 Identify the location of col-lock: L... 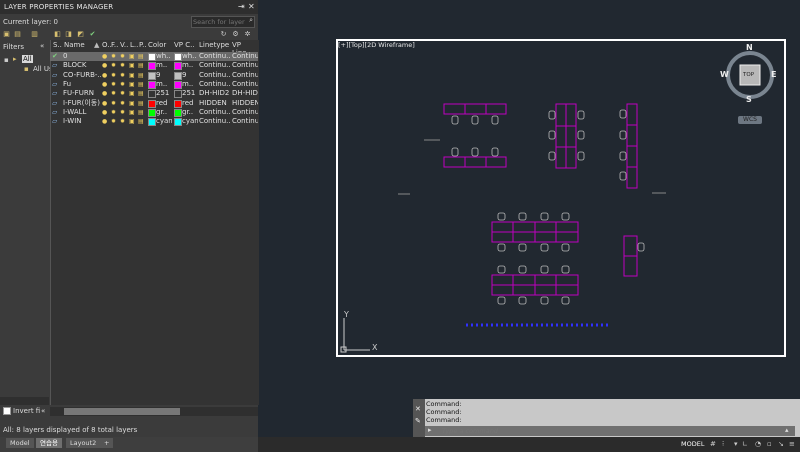
(134, 45).